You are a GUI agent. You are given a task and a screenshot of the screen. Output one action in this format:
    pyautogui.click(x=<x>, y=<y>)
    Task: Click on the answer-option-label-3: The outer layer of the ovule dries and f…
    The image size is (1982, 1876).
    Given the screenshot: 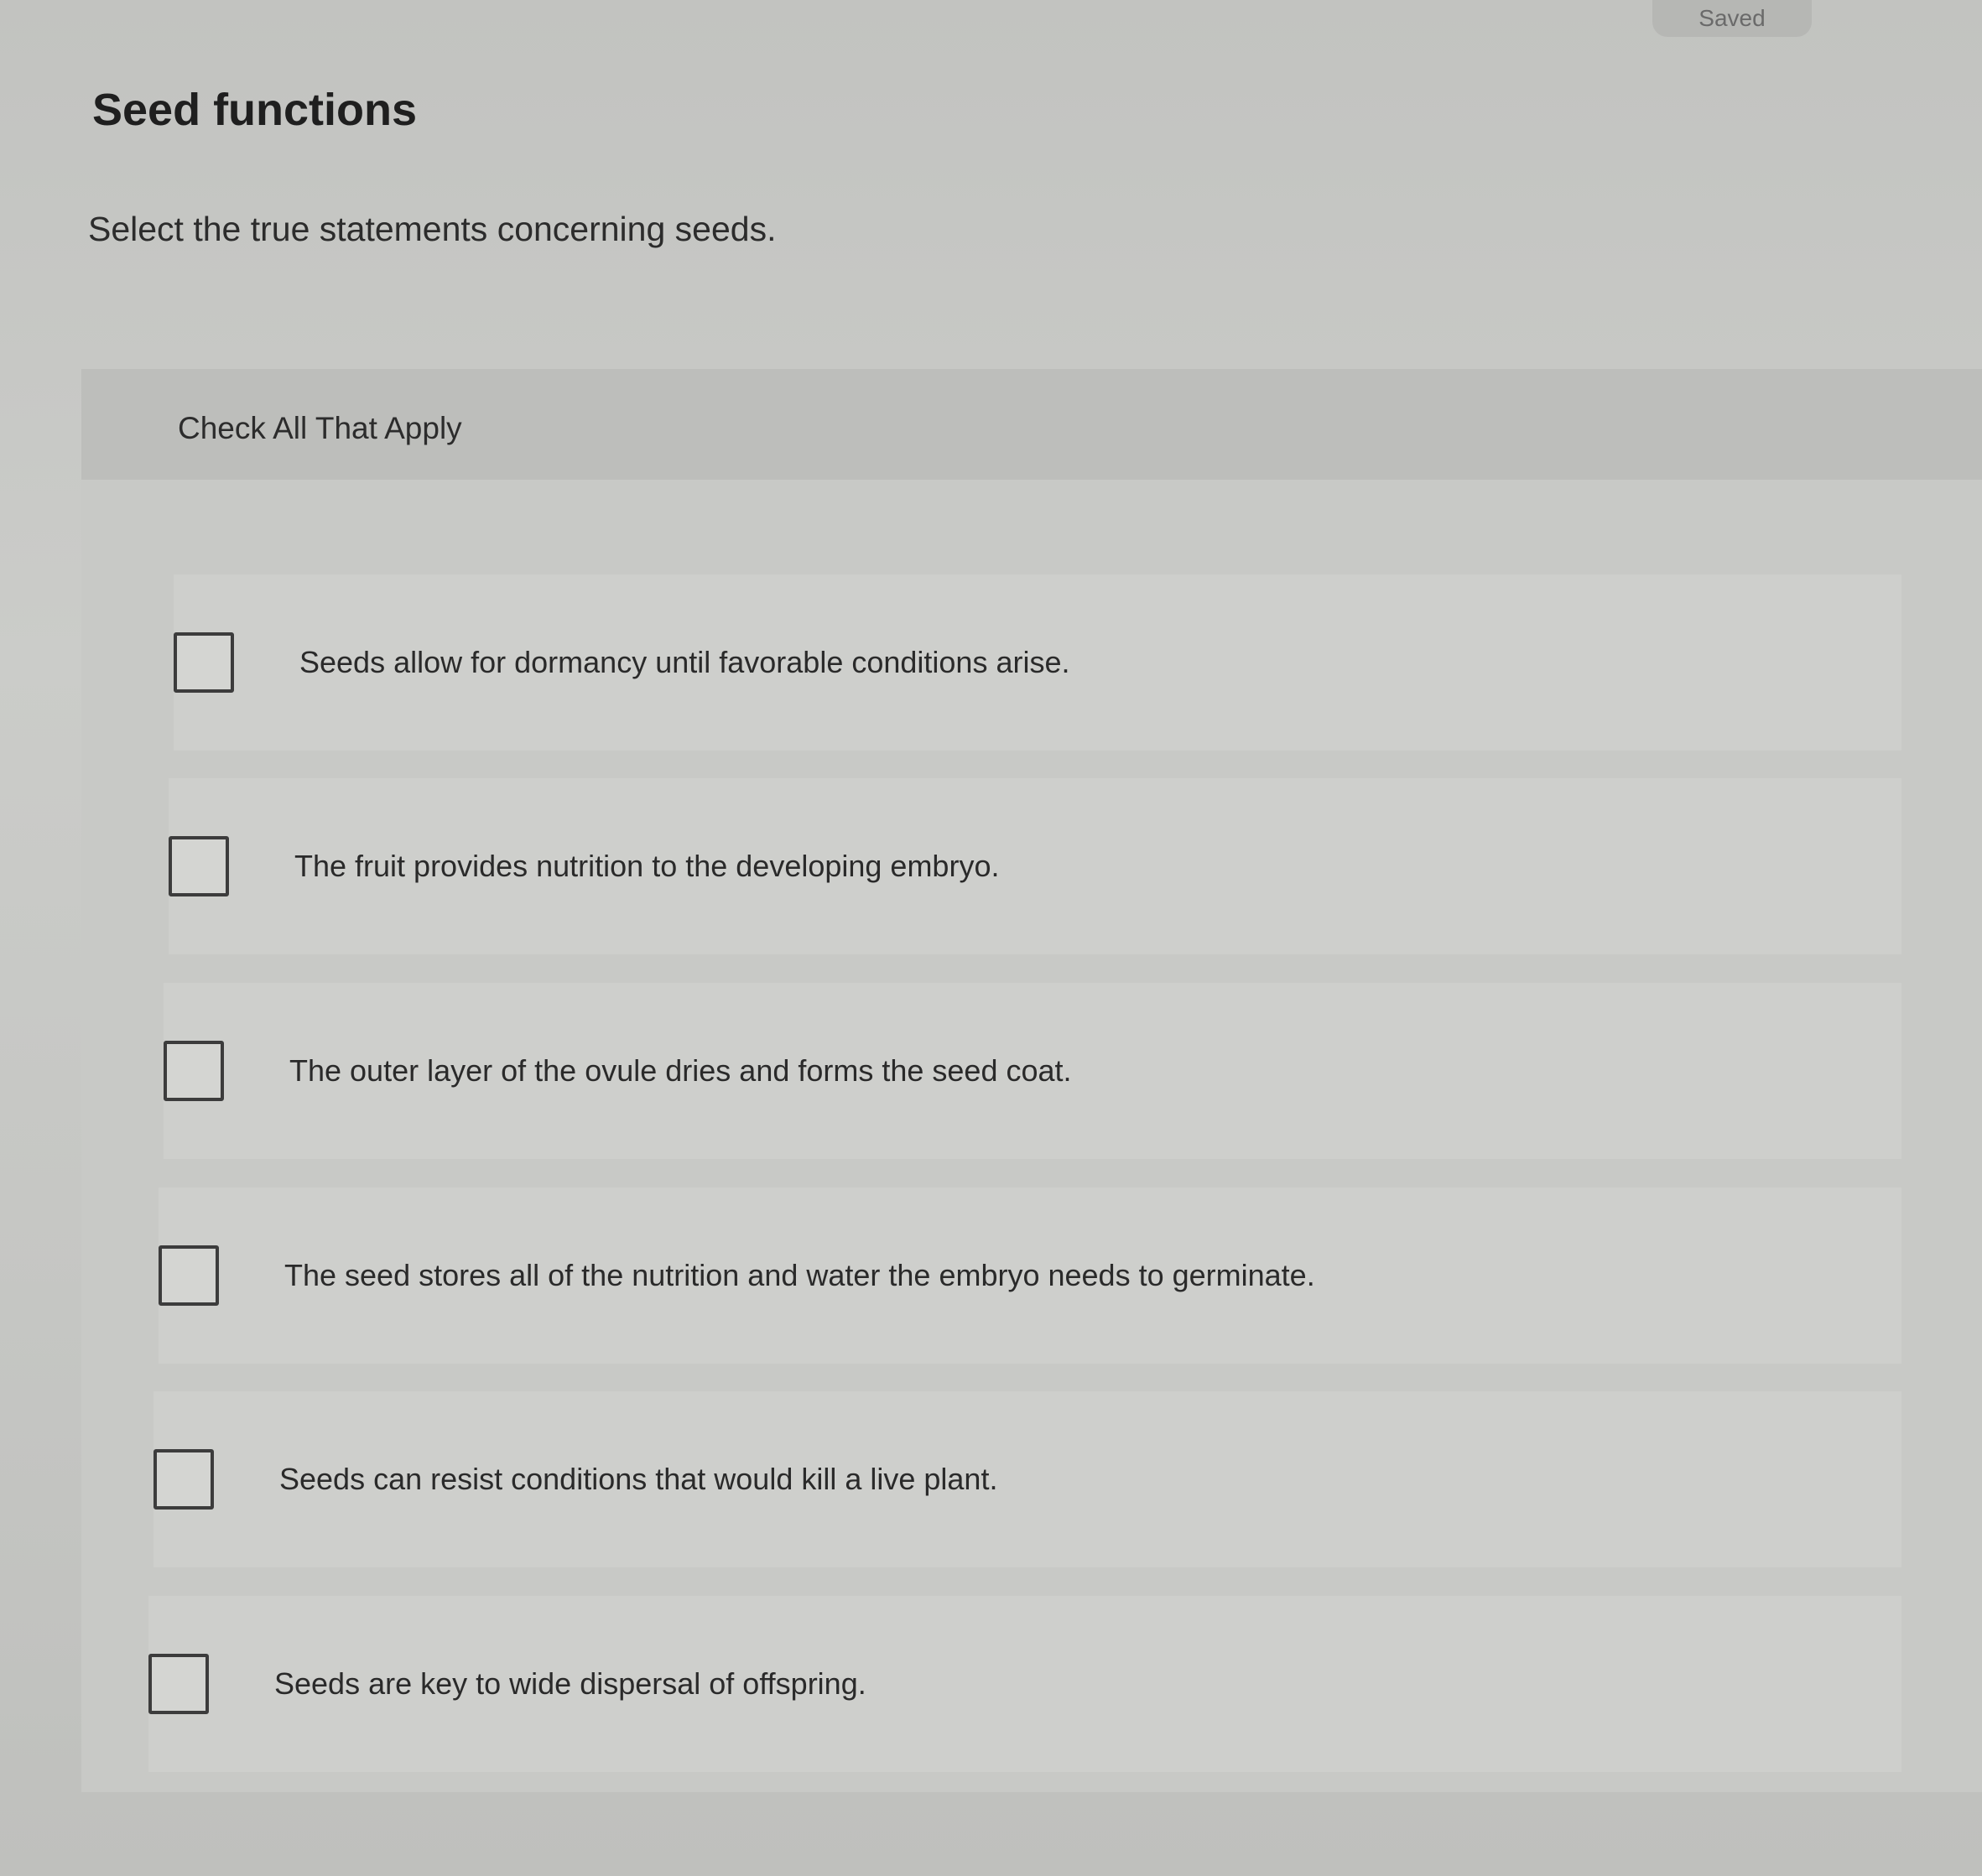 What is the action you would take?
    pyautogui.click(x=680, y=1070)
    